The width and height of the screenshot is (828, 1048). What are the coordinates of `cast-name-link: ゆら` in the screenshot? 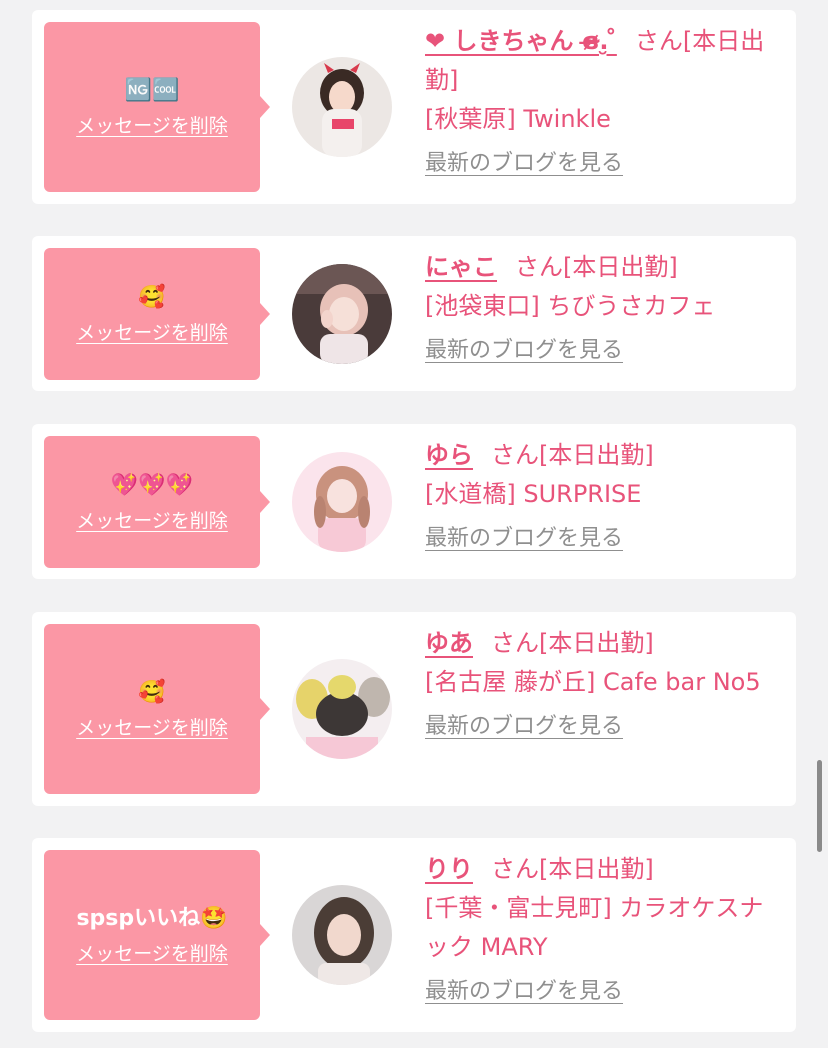 It's located at (449, 455).